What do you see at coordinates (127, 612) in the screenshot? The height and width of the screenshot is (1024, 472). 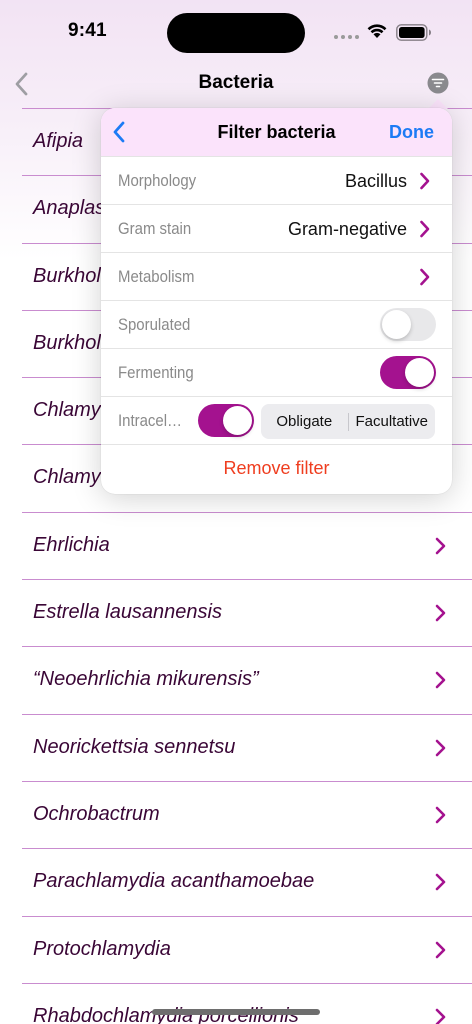 I see `list-item-label: Estrella lausannensis` at bounding box center [127, 612].